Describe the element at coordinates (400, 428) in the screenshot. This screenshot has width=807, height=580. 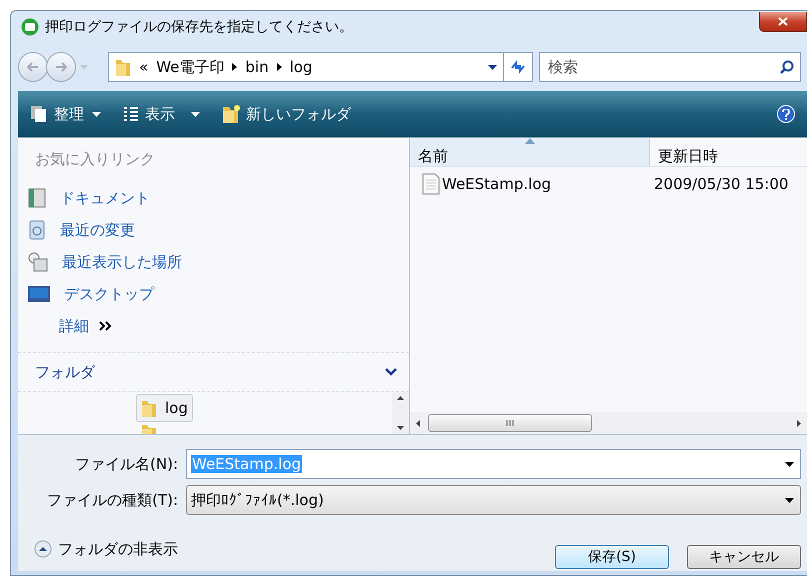
I see `scroll-down-icon` at that location.